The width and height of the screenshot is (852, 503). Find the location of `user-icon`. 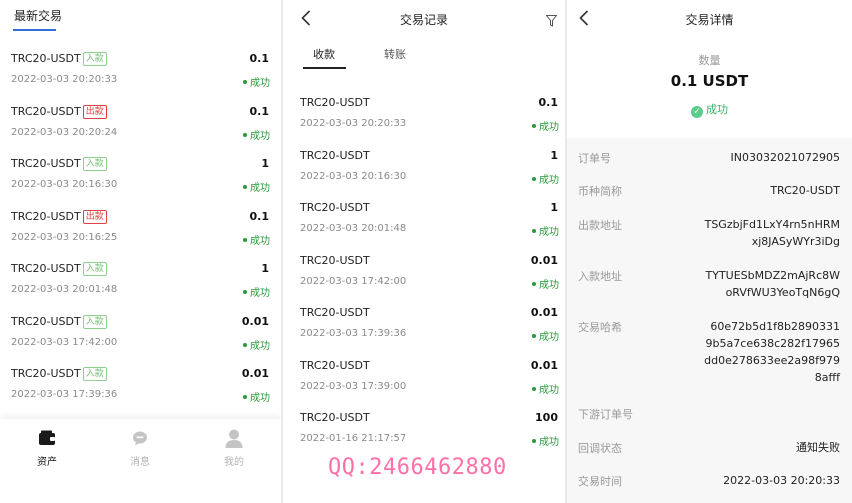

user-icon is located at coordinates (234, 438).